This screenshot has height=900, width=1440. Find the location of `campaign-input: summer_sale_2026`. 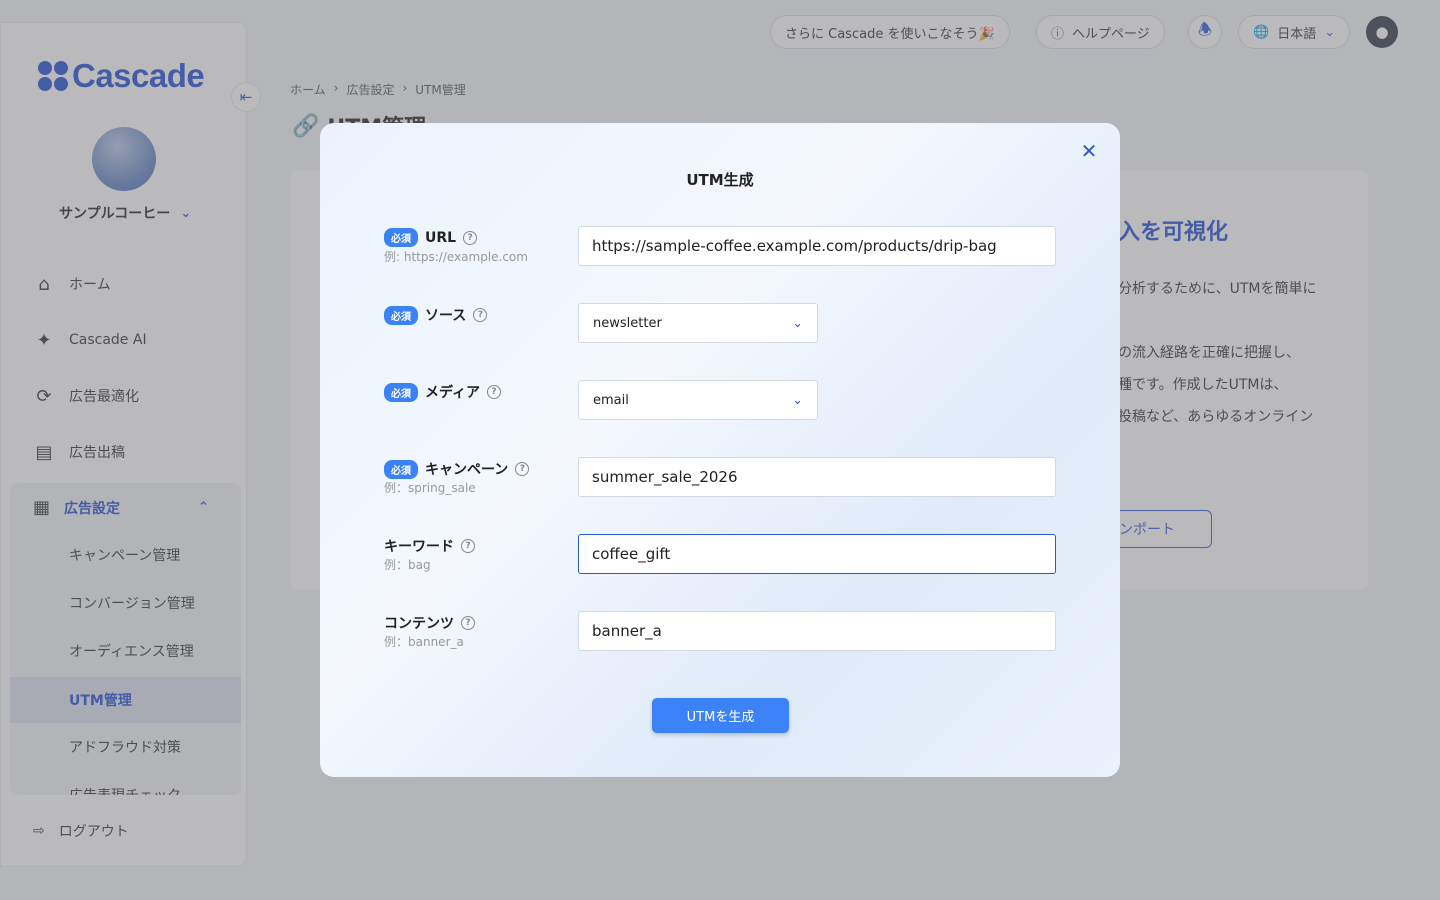

campaign-input: summer_sale_2026 is located at coordinates (817, 477).